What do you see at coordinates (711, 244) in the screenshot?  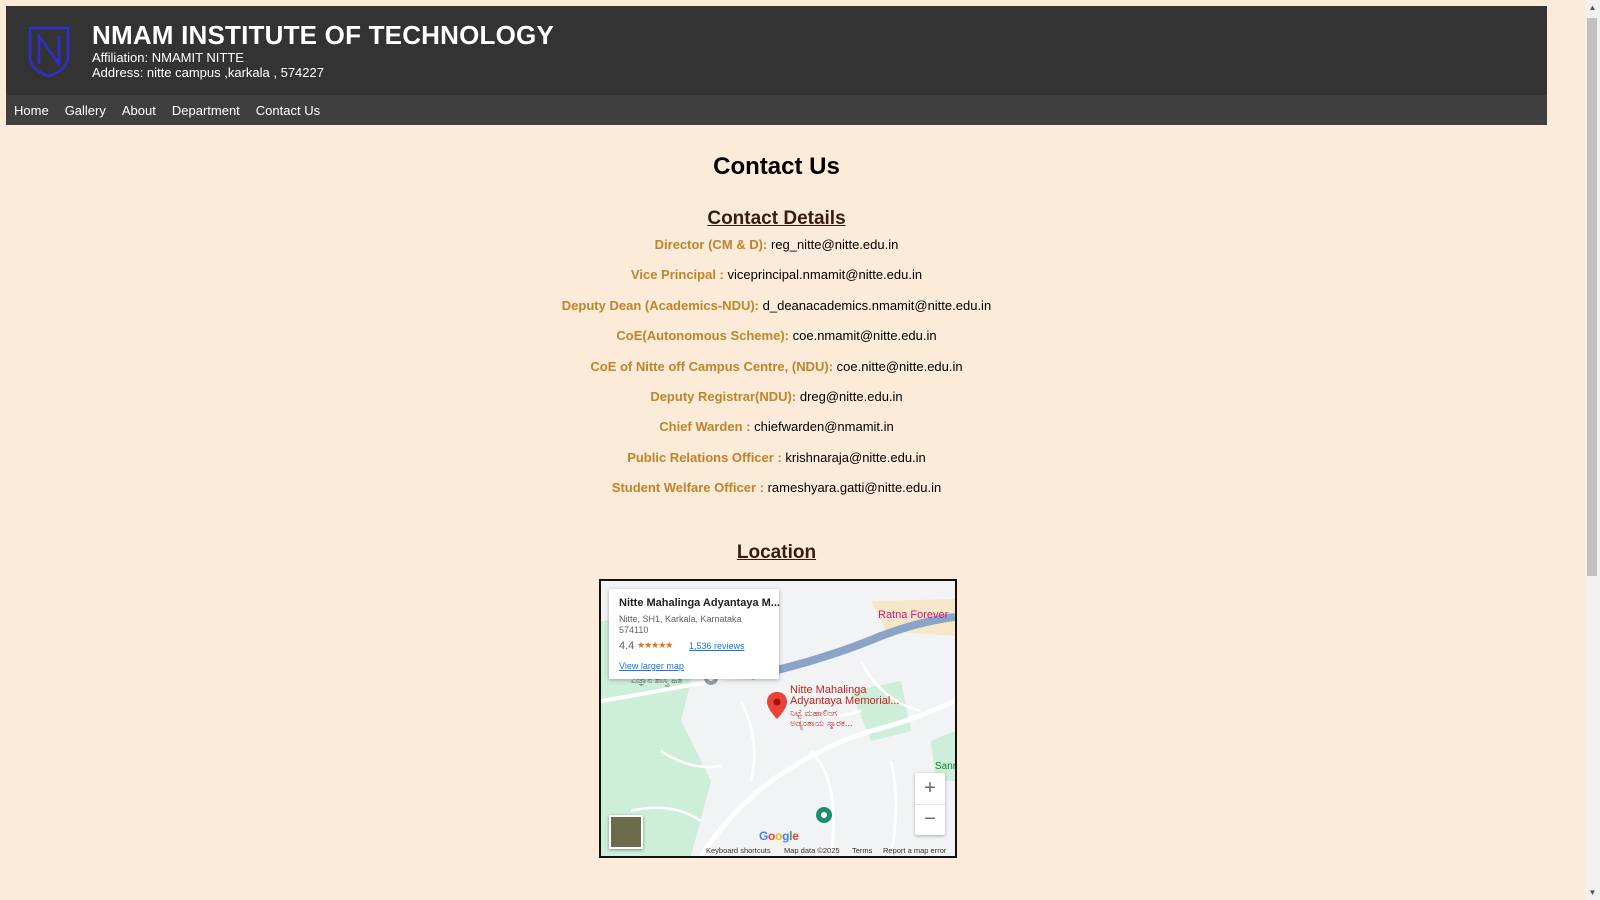 I see `contact-label: Director (CM & D):` at bounding box center [711, 244].